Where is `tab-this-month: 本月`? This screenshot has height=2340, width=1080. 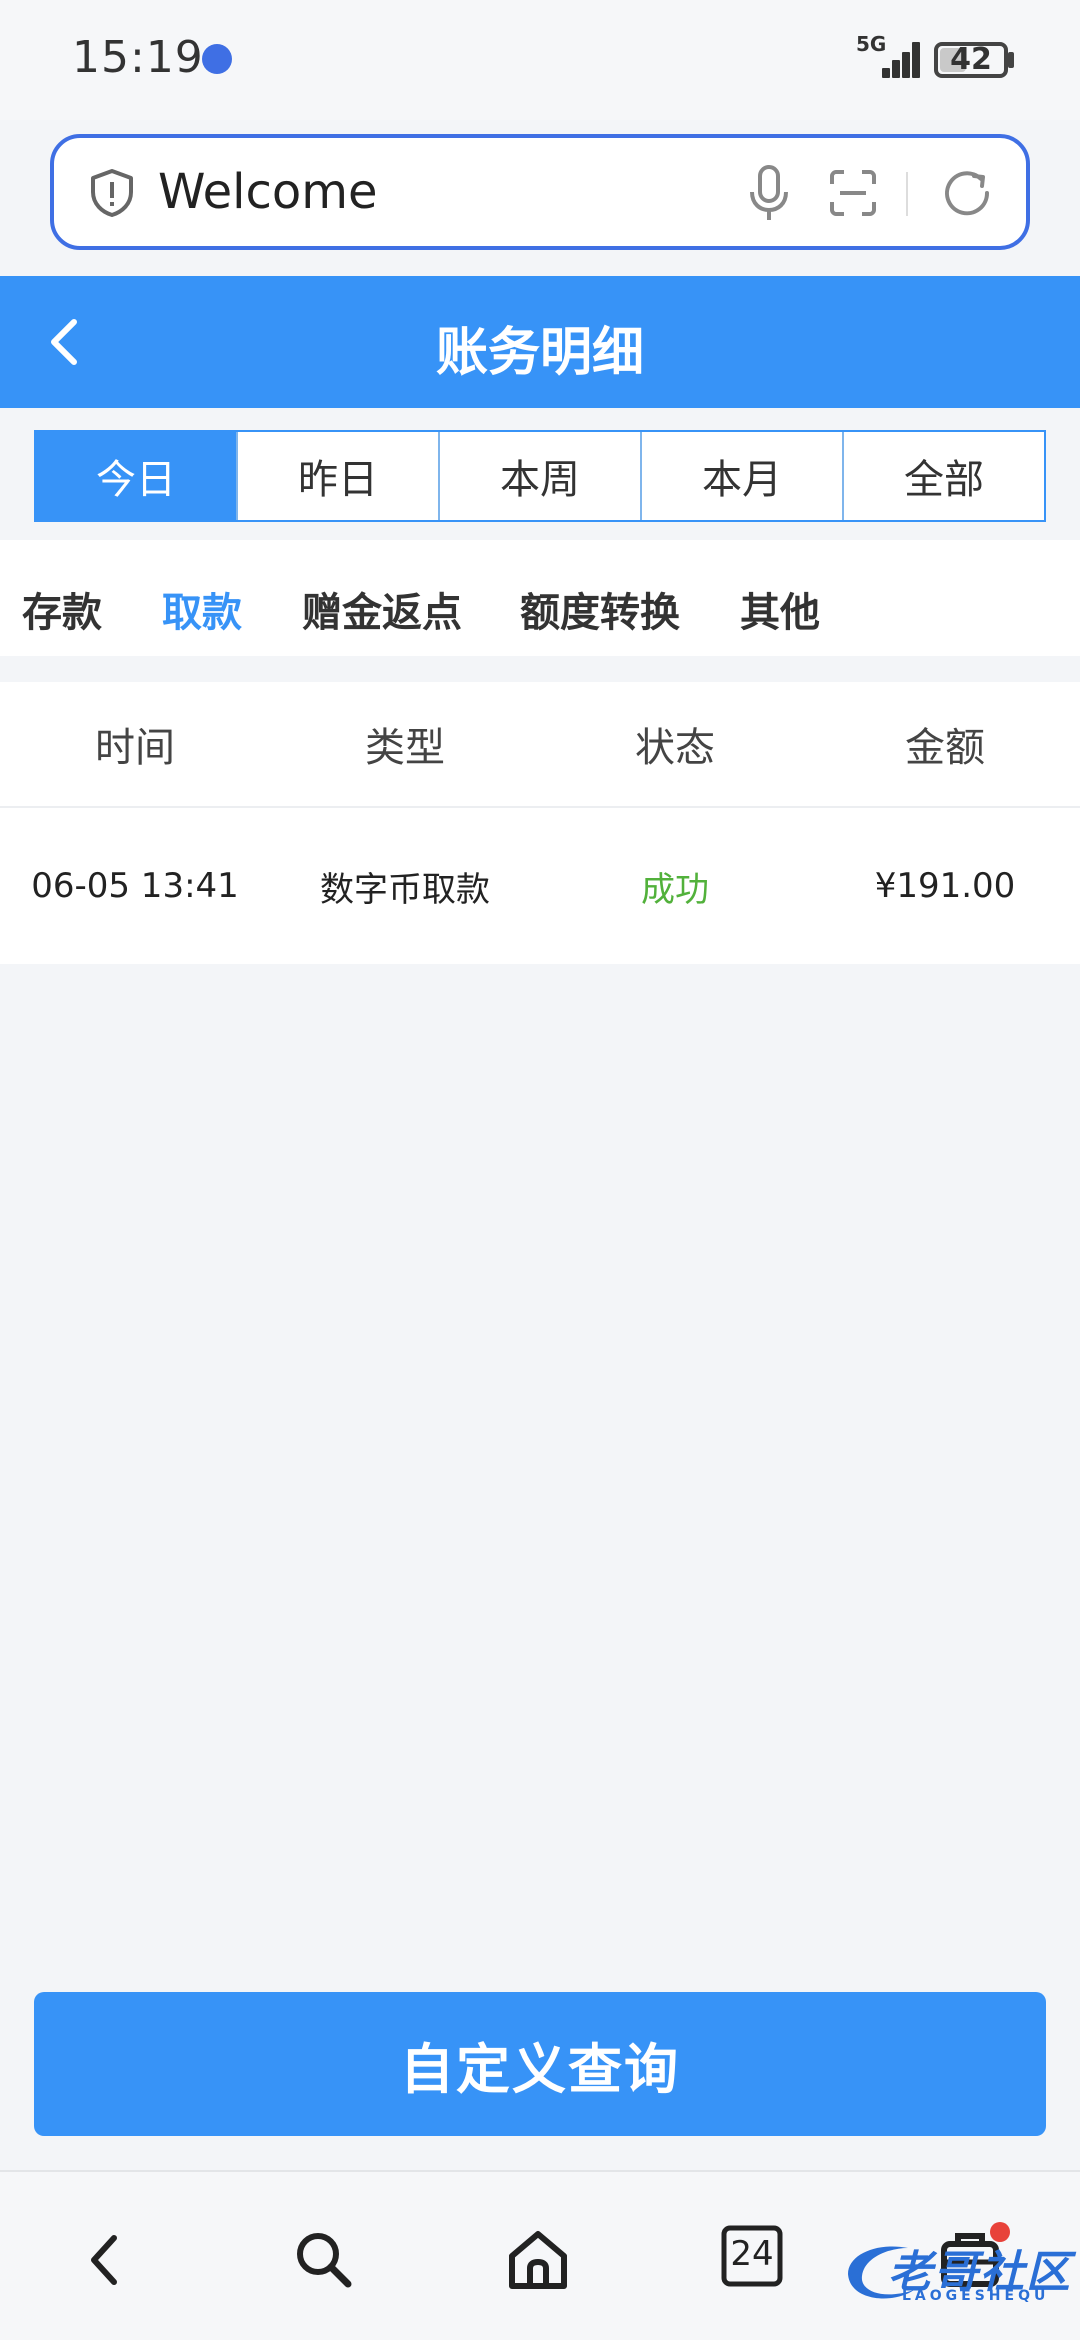 tab-this-month: 本月 is located at coordinates (741, 476).